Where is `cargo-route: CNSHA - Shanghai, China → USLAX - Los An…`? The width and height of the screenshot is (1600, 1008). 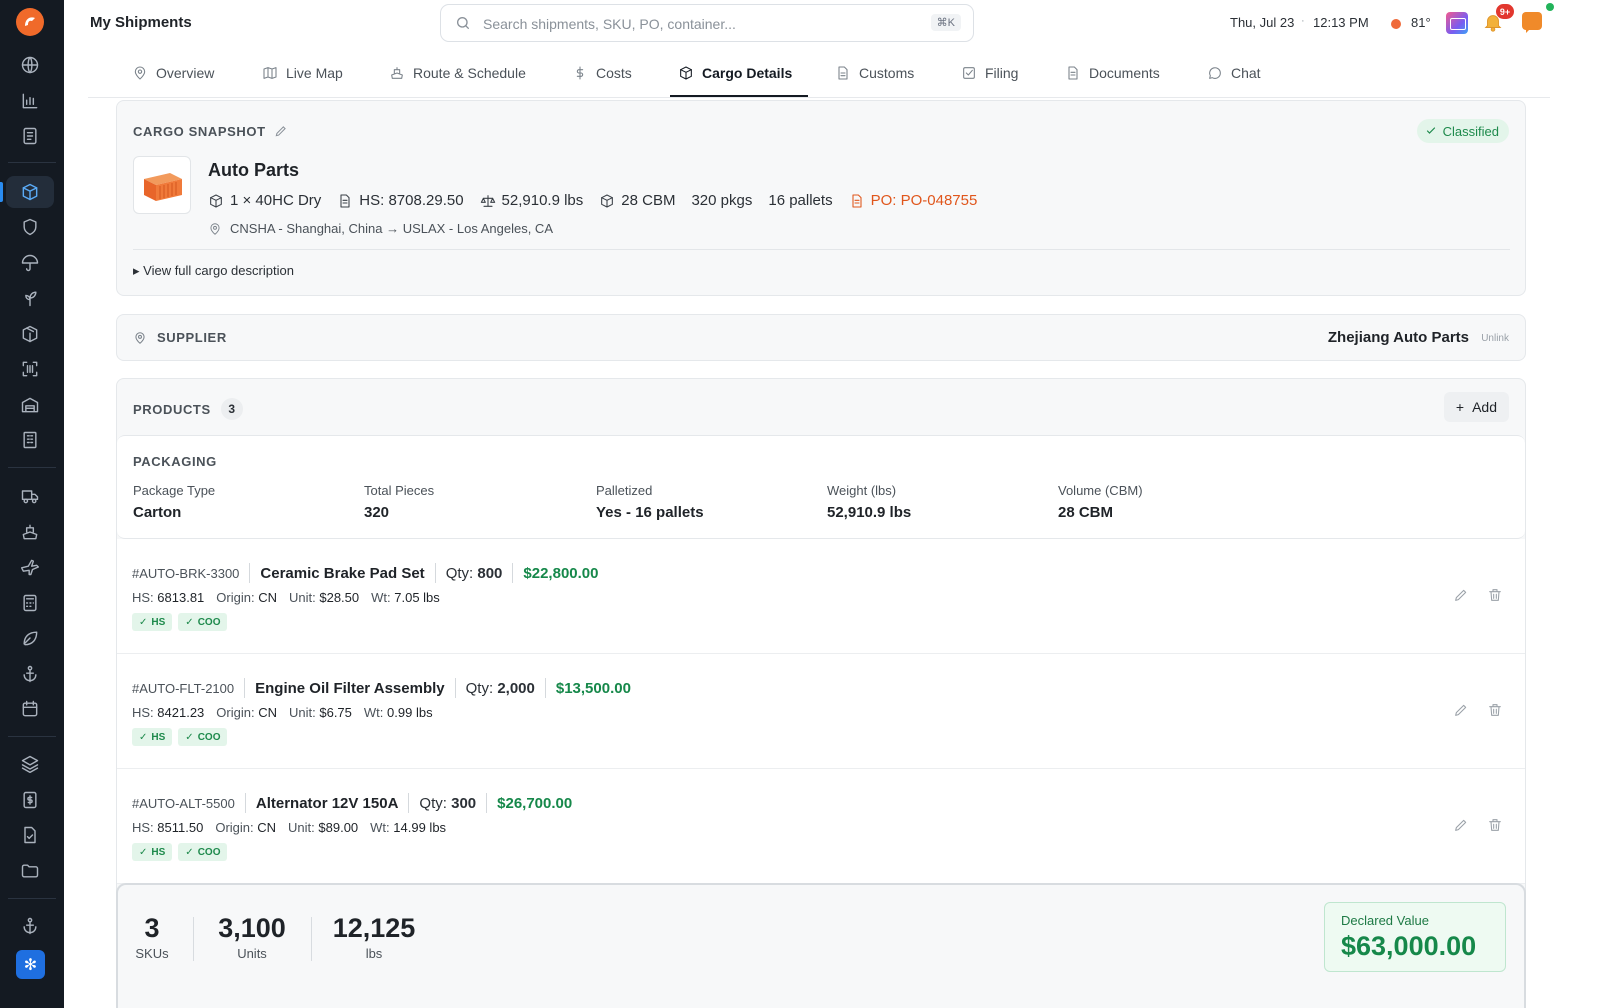
cargo-route: CNSHA - Shanghai, China → USLAX - Los An… is located at coordinates (380, 228).